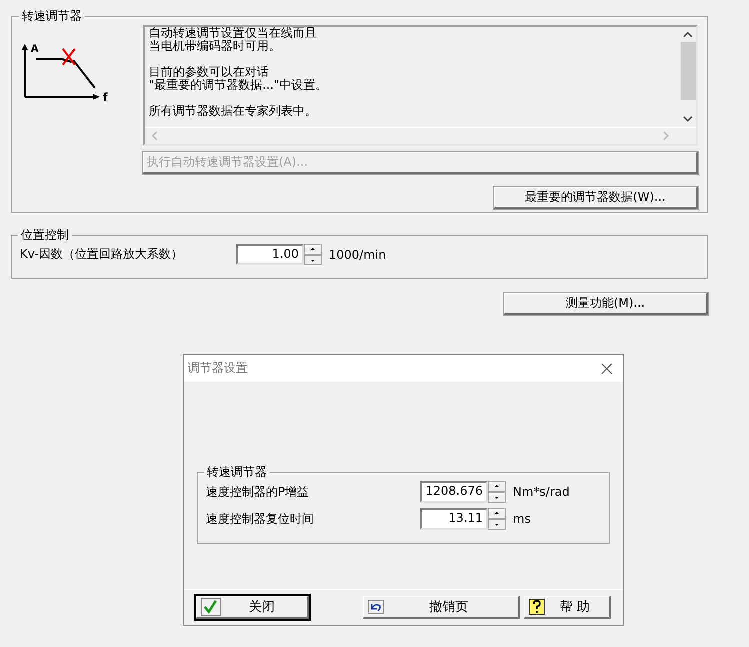 Image resolution: width=749 pixels, height=647 pixels. What do you see at coordinates (537, 607) in the screenshot?
I see `help-icon` at bounding box center [537, 607].